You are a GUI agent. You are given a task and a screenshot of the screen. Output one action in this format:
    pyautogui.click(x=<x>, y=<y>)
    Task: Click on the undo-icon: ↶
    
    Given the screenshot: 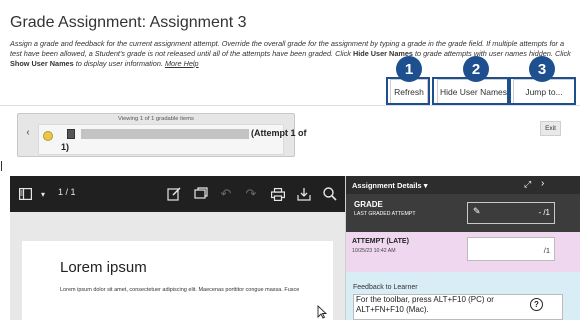 What is the action you would take?
    pyautogui.click(x=226, y=194)
    